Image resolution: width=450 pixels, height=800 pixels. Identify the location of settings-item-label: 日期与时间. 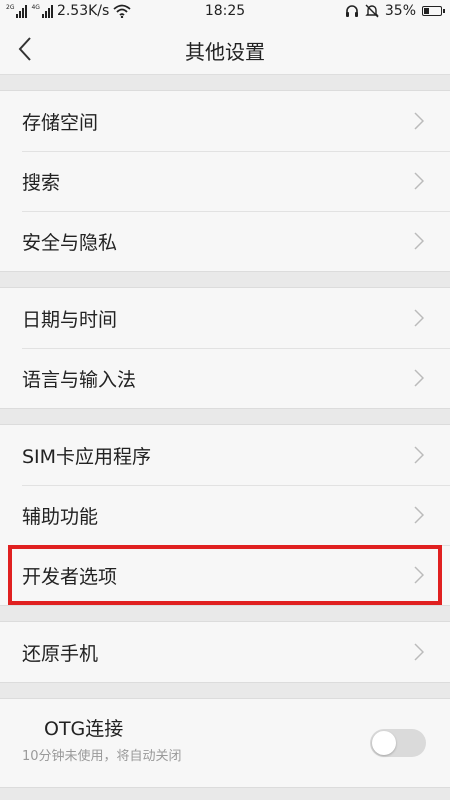
(70, 319).